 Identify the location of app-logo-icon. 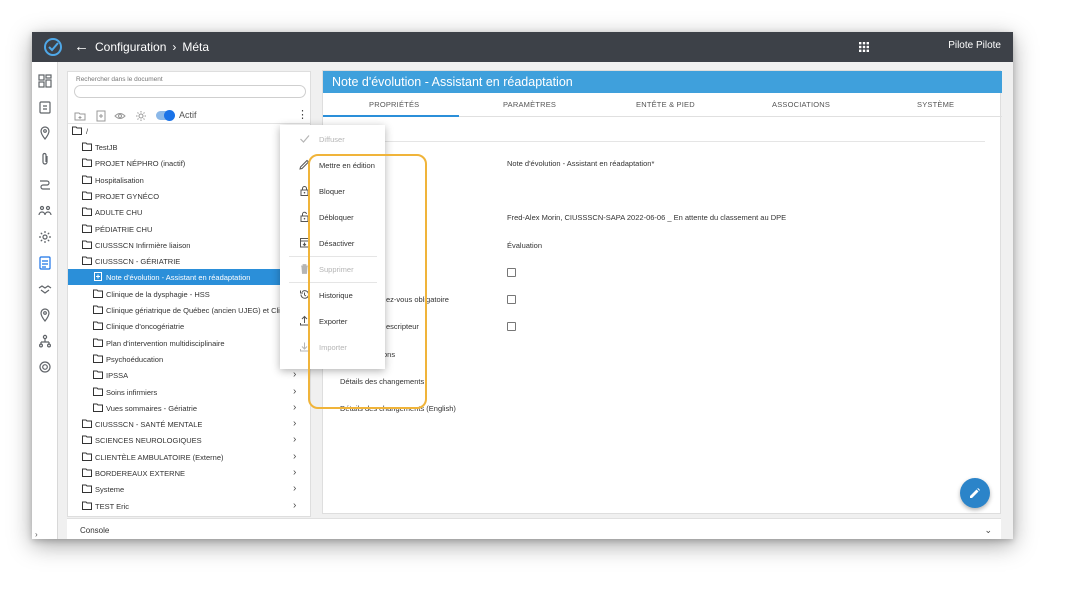
(53, 47).